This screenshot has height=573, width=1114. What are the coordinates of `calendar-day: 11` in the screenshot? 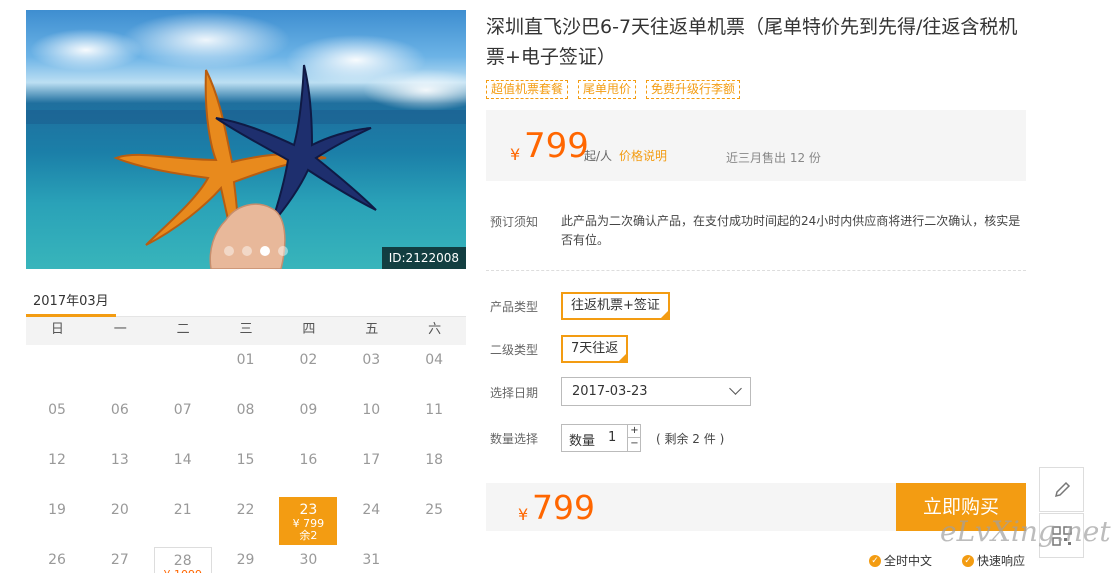 It's located at (434, 420).